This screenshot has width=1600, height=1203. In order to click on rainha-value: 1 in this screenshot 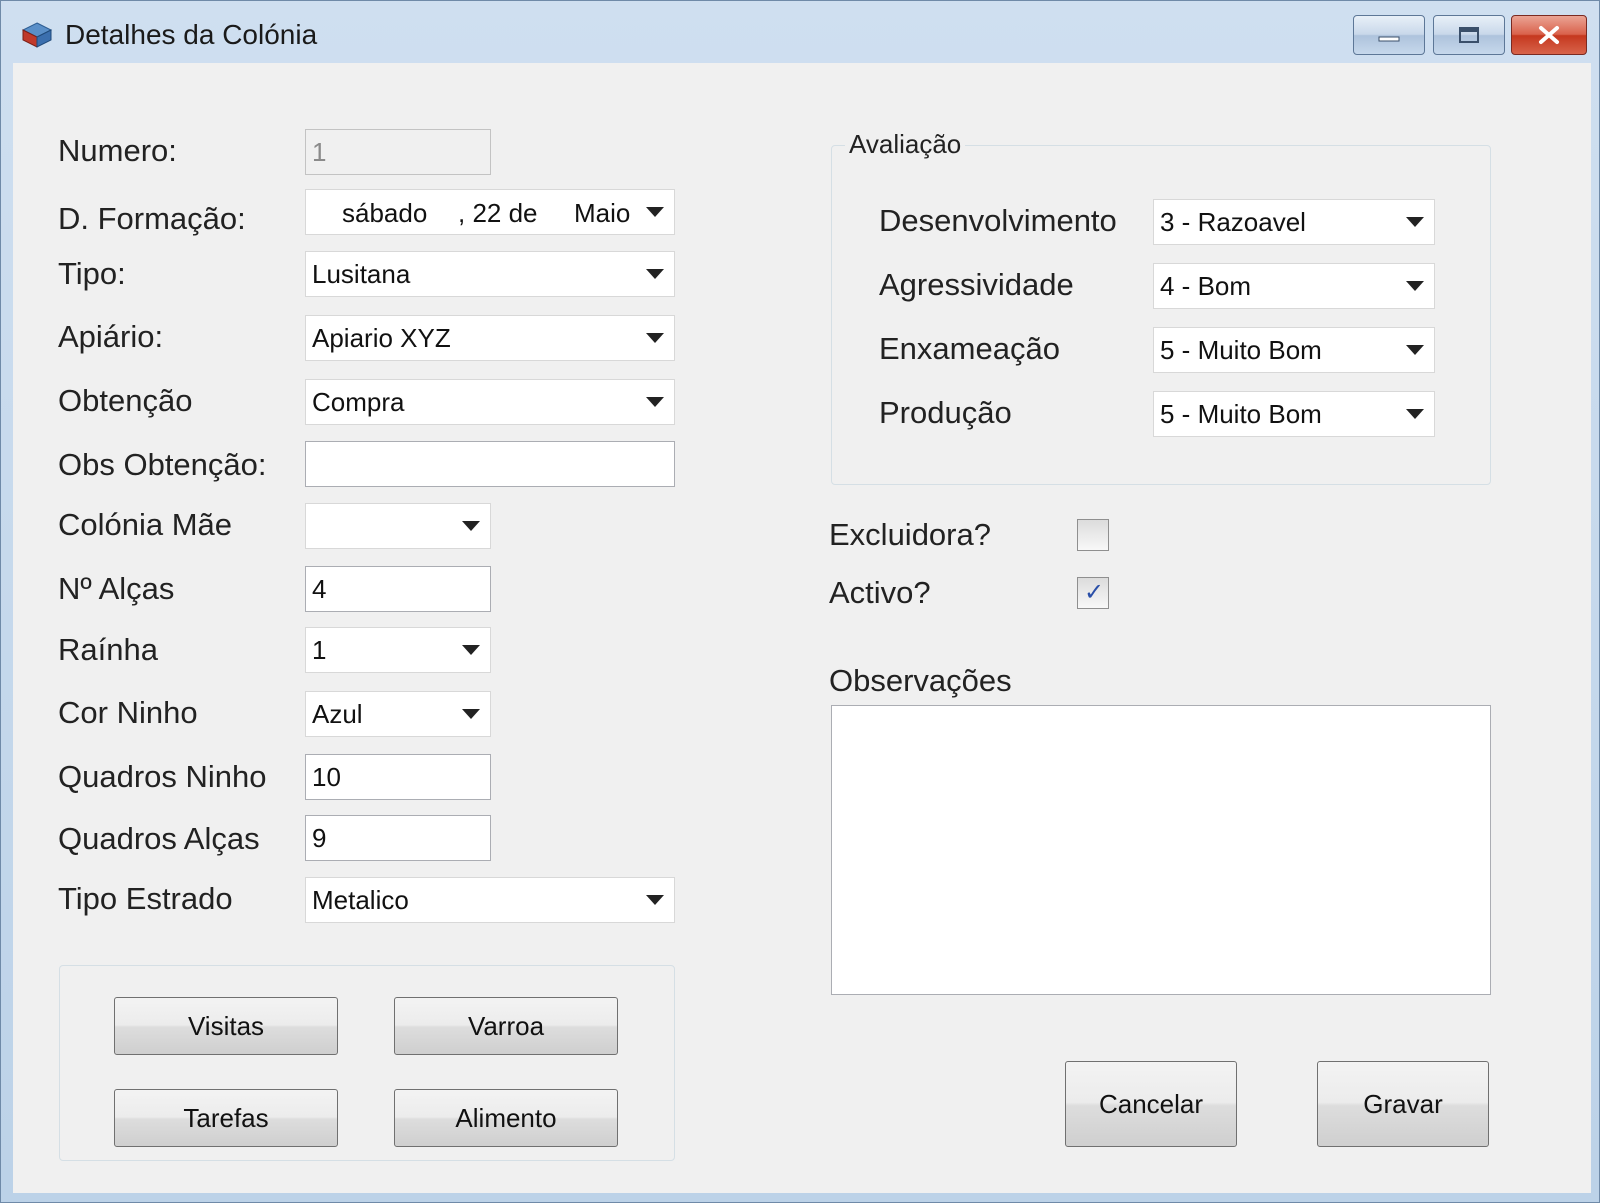, I will do `click(319, 649)`.